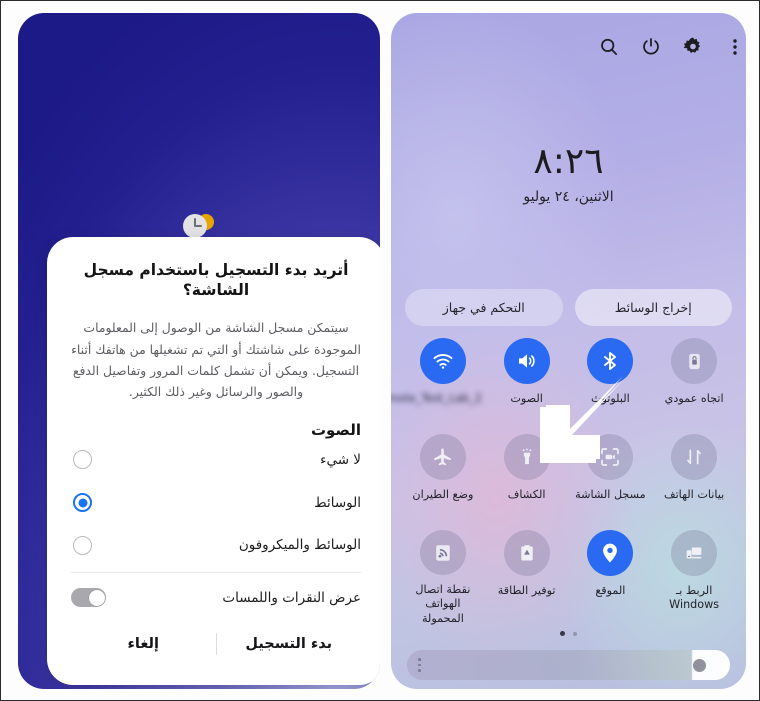  Describe the element at coordinates (443, 604) in the screenshot. I see `tile-label-mobile-hotspot: نقطة اتصال الهواتف المحمولة` at that location.